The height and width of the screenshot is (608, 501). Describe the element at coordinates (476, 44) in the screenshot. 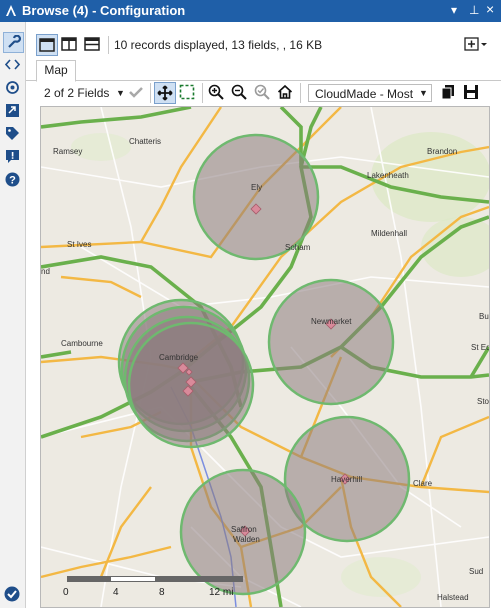

I see `add-window-button` at that location.